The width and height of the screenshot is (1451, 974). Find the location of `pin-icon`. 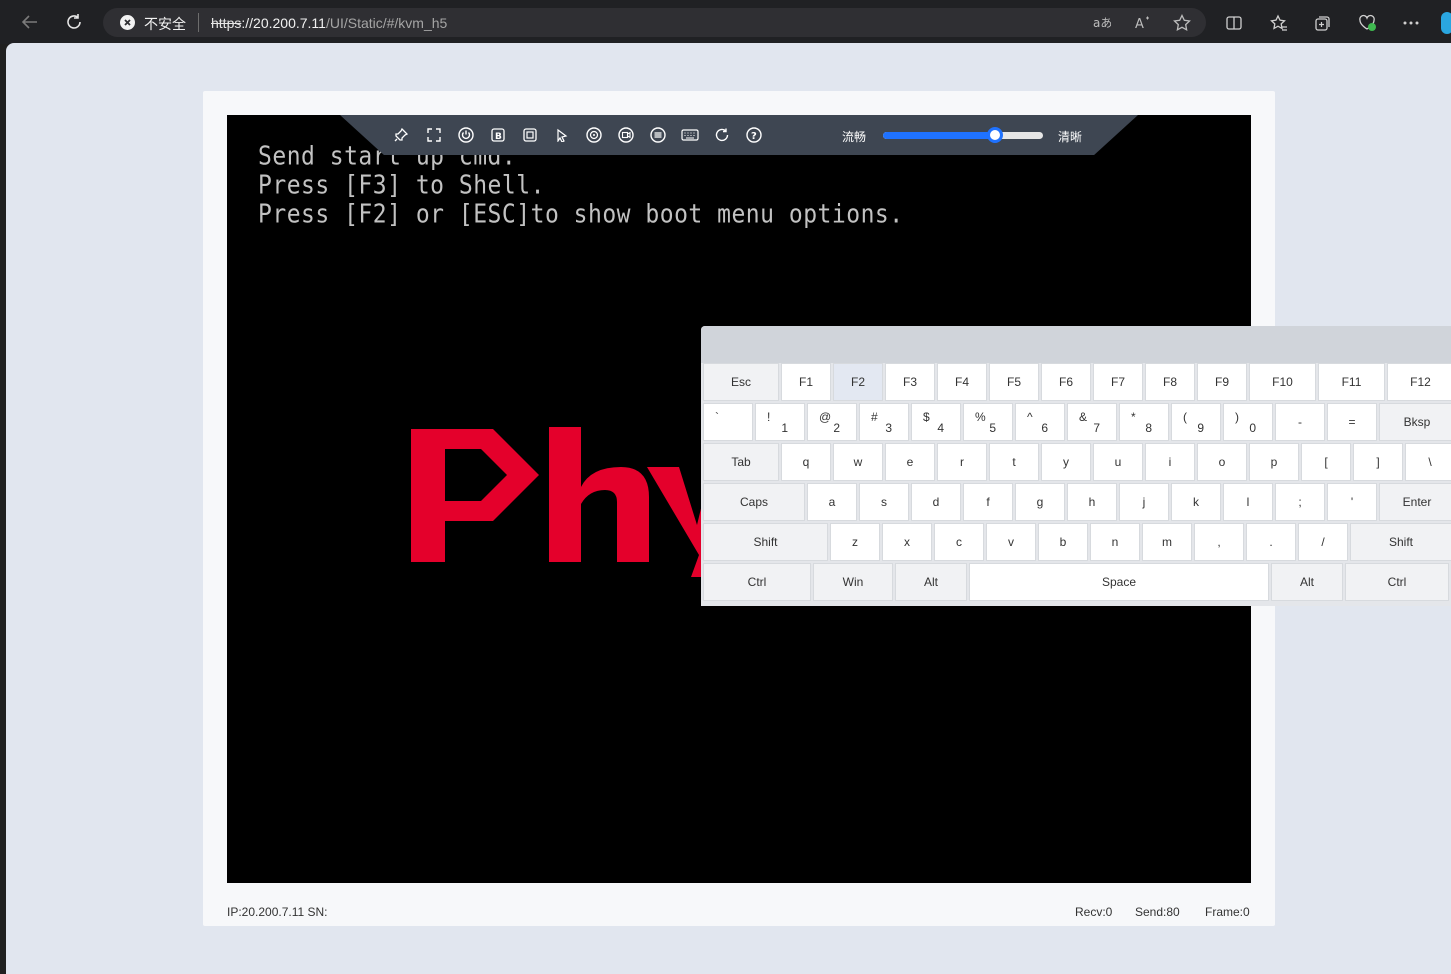

pin-icon is located at coordinates (401, 135).